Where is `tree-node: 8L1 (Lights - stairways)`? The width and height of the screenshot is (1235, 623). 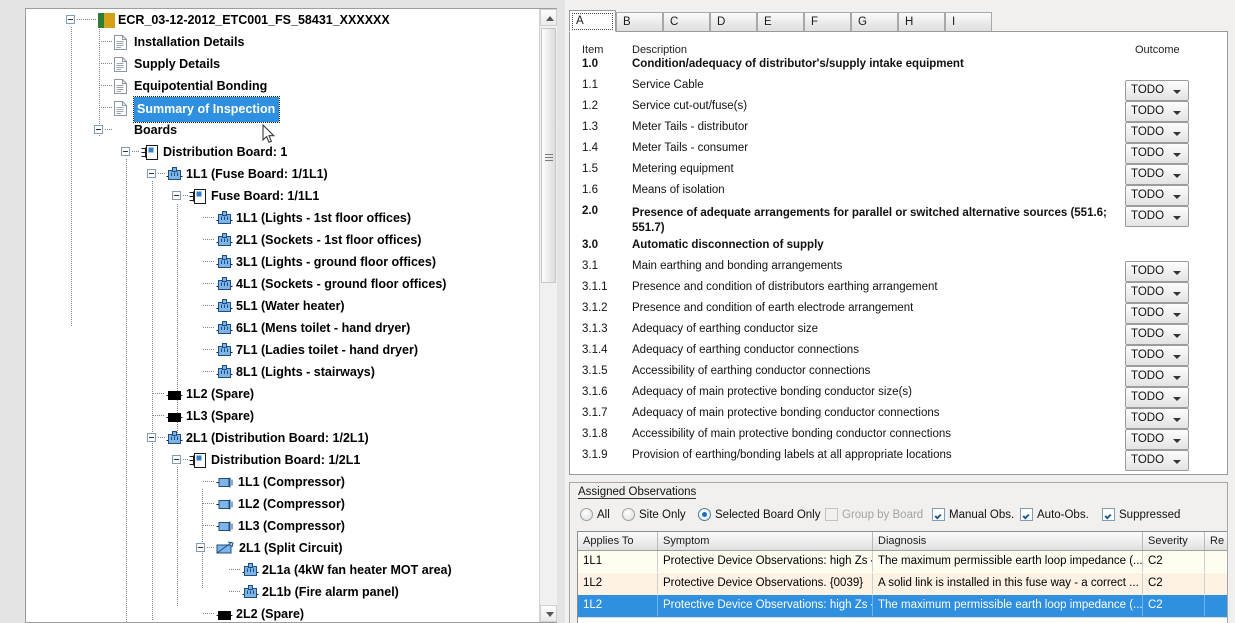 tree-node: 8L1 (Lights - stairways) is located at coordinates (283, 372).